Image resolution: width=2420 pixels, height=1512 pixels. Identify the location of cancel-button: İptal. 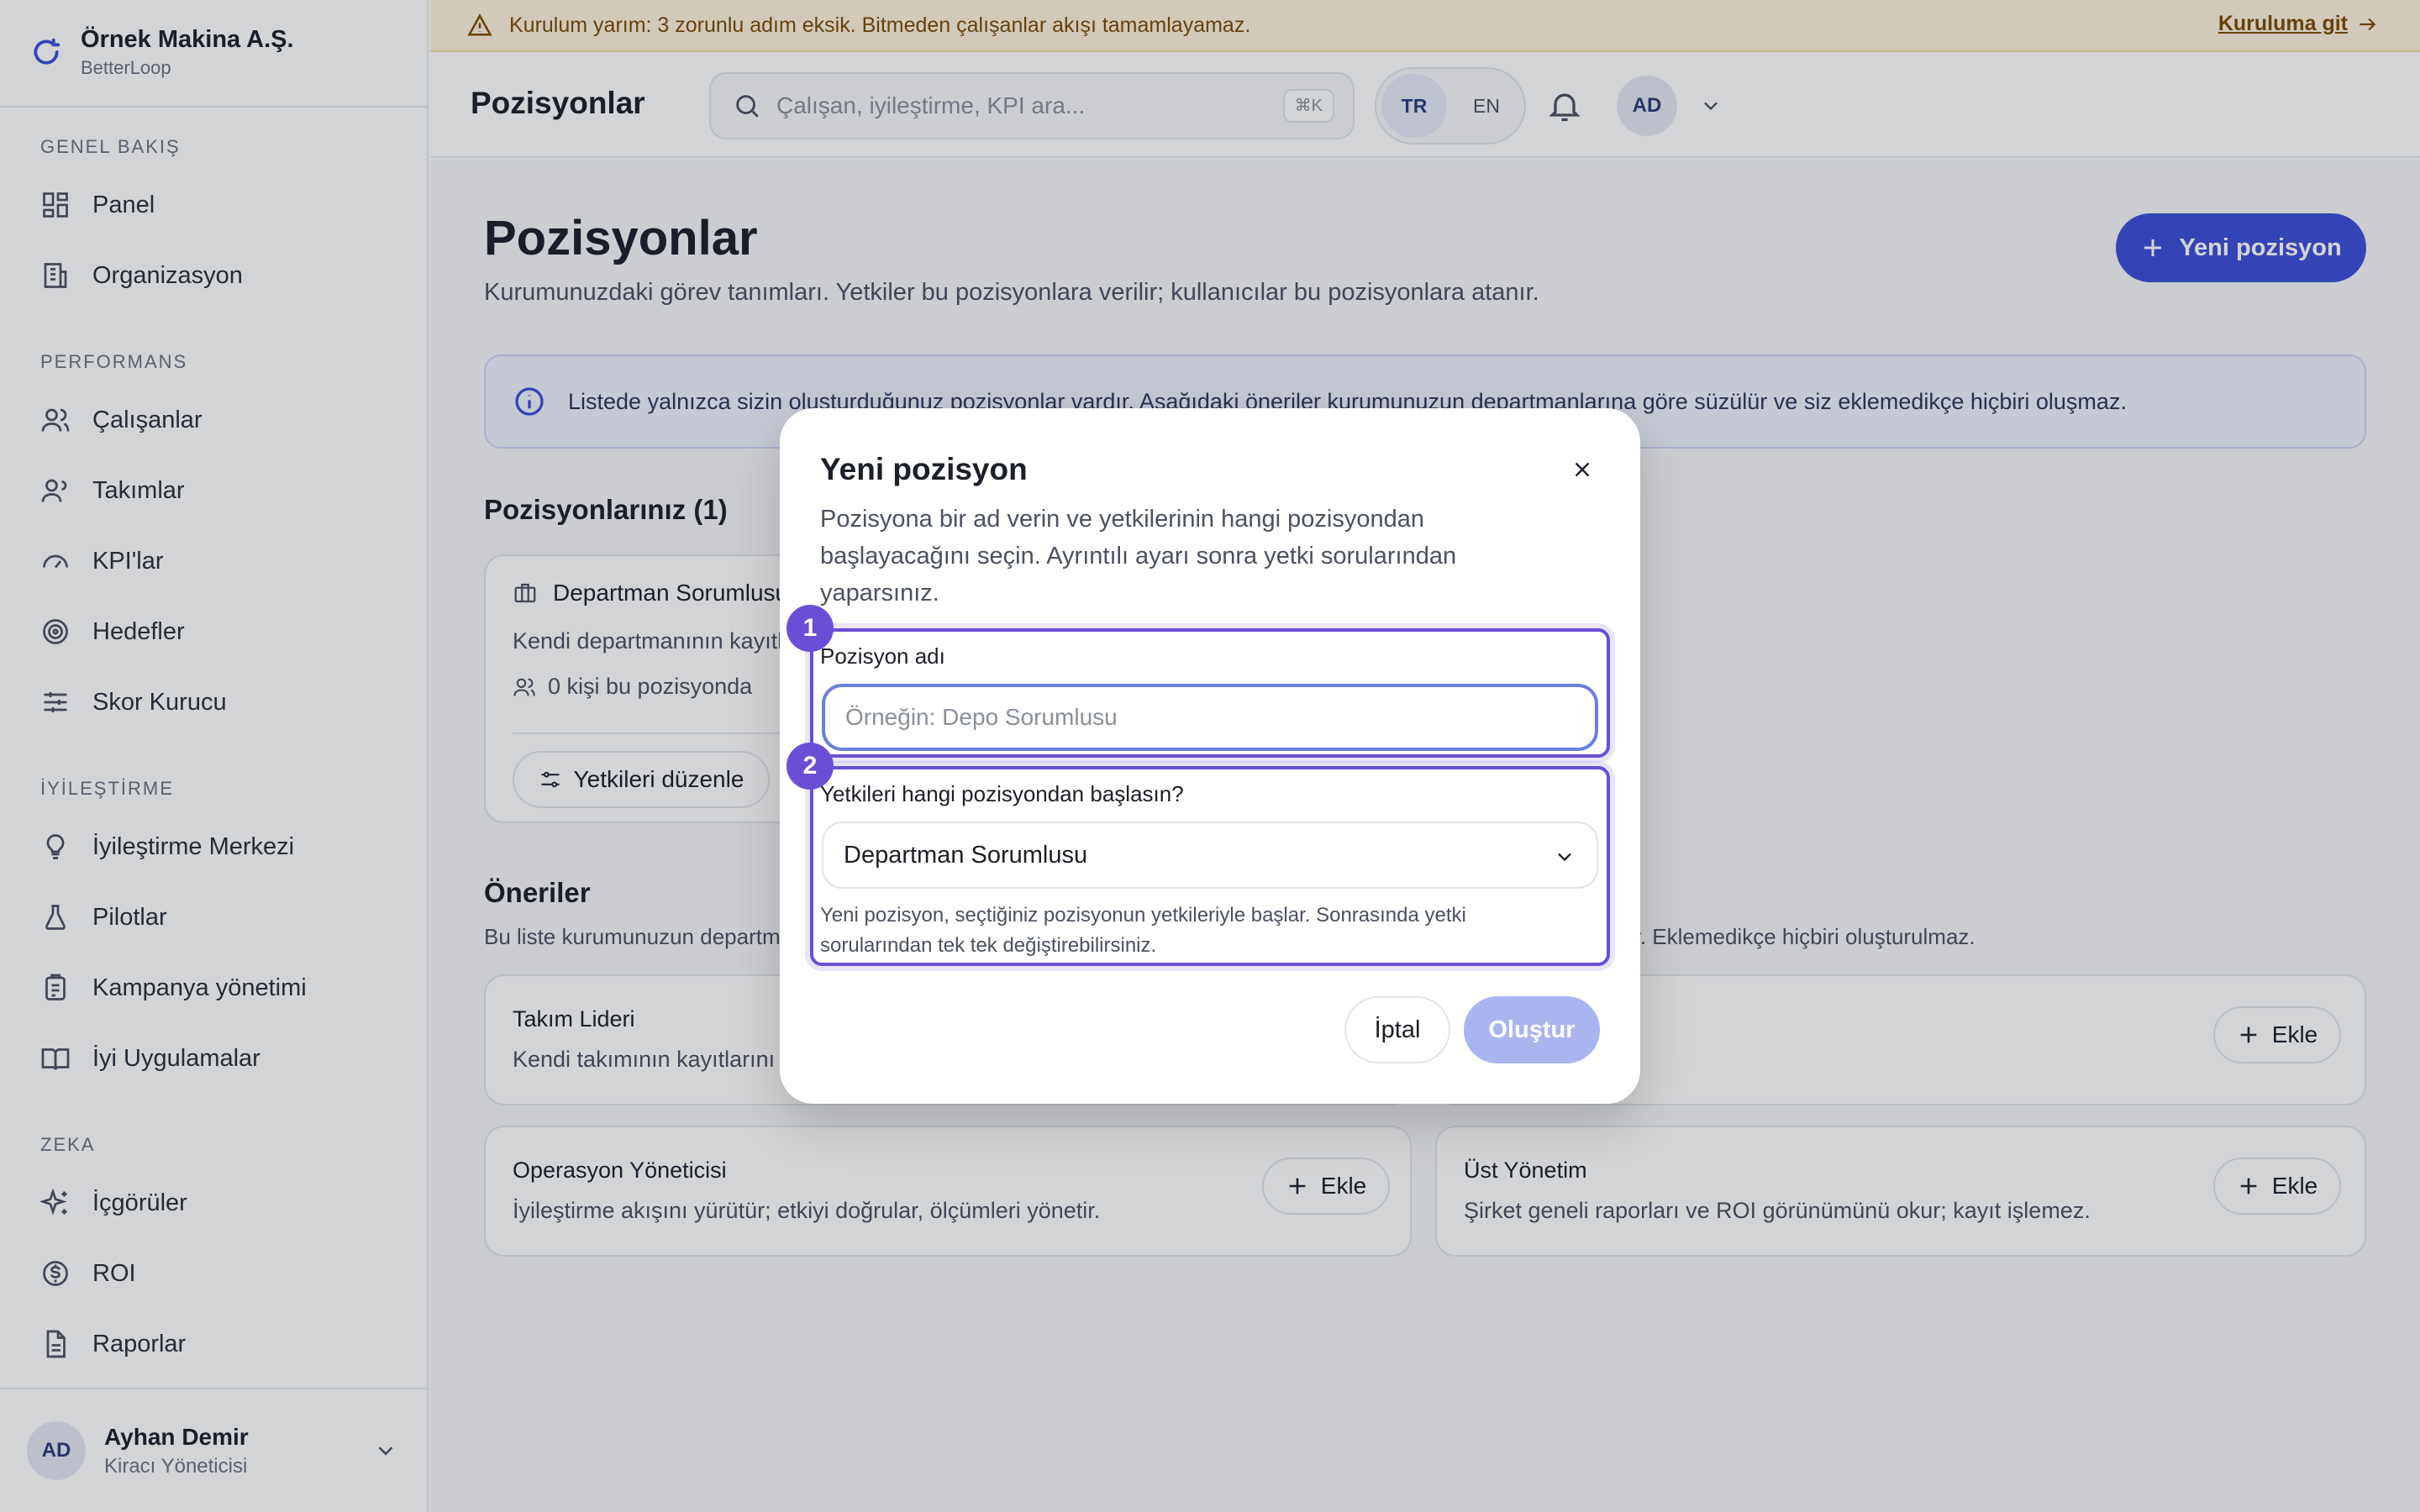
(1397, 1029).